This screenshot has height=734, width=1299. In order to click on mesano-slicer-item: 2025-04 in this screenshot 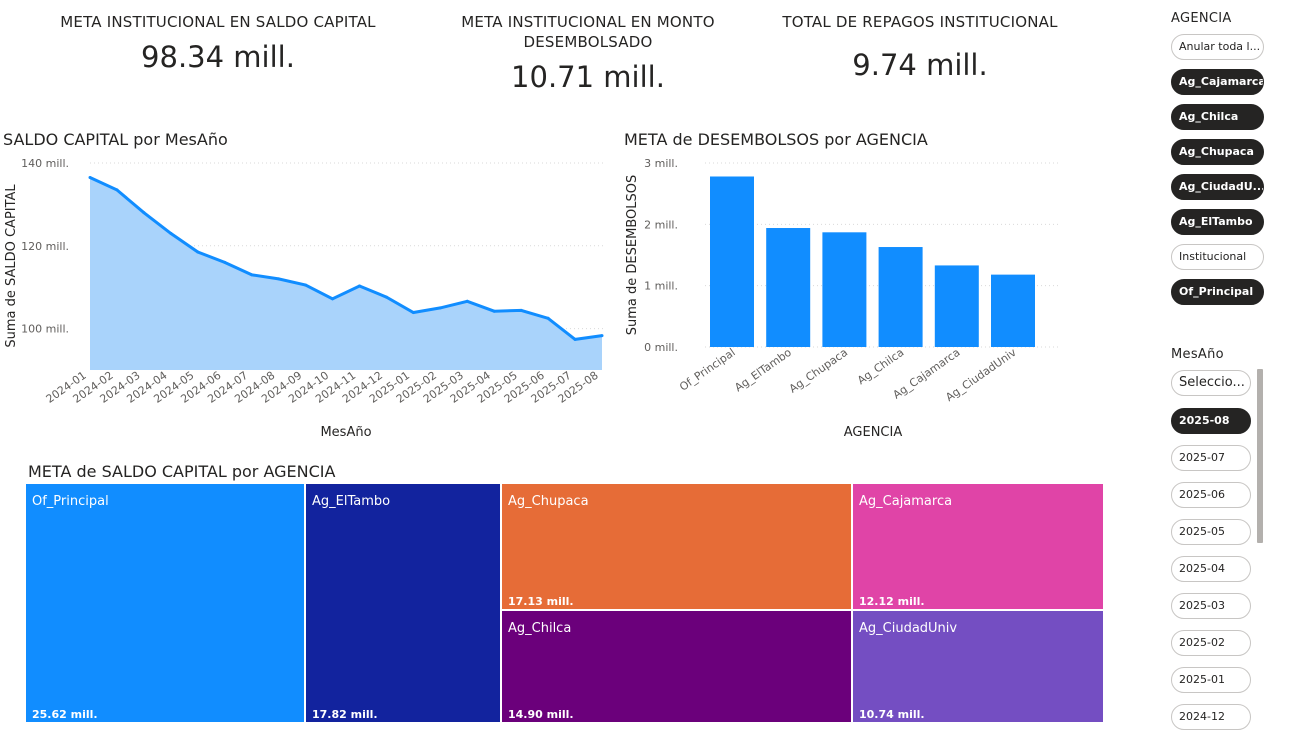, I will do `click(1211, 569)`.